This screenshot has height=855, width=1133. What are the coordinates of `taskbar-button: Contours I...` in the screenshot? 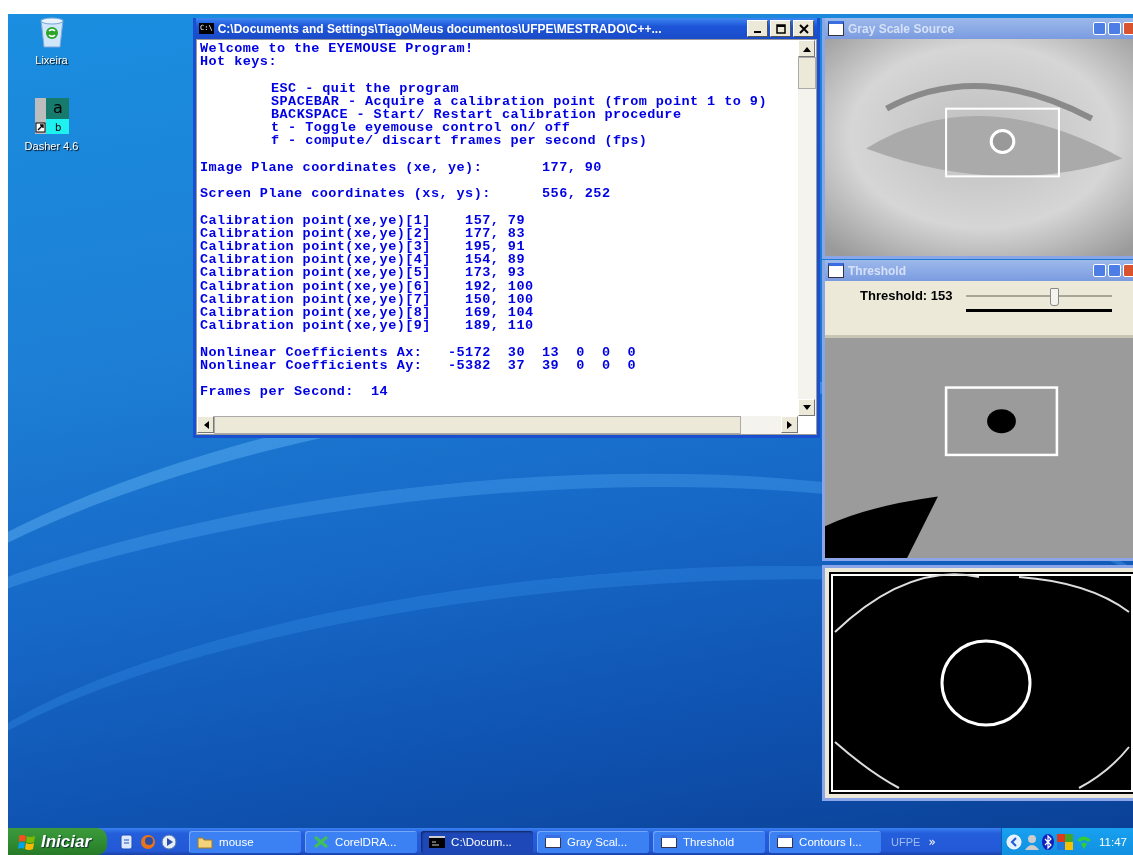 It's located at (825, 841).